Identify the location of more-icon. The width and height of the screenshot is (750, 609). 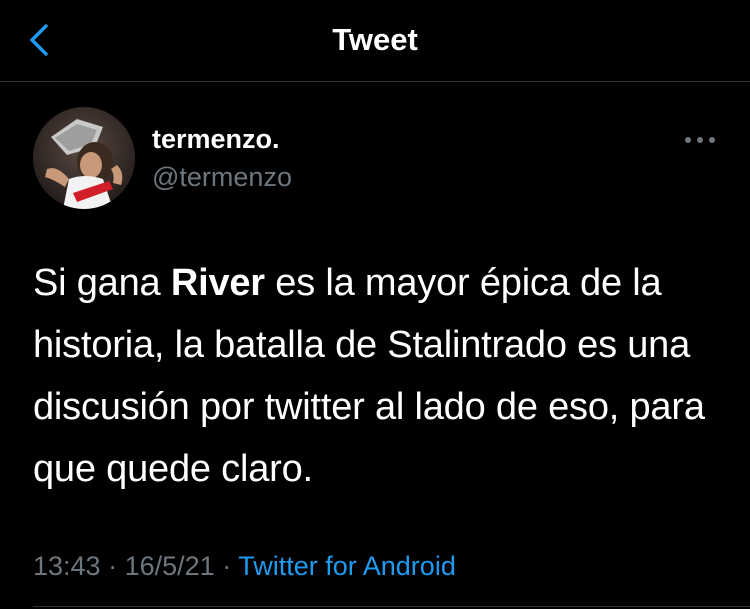
(700, 140).